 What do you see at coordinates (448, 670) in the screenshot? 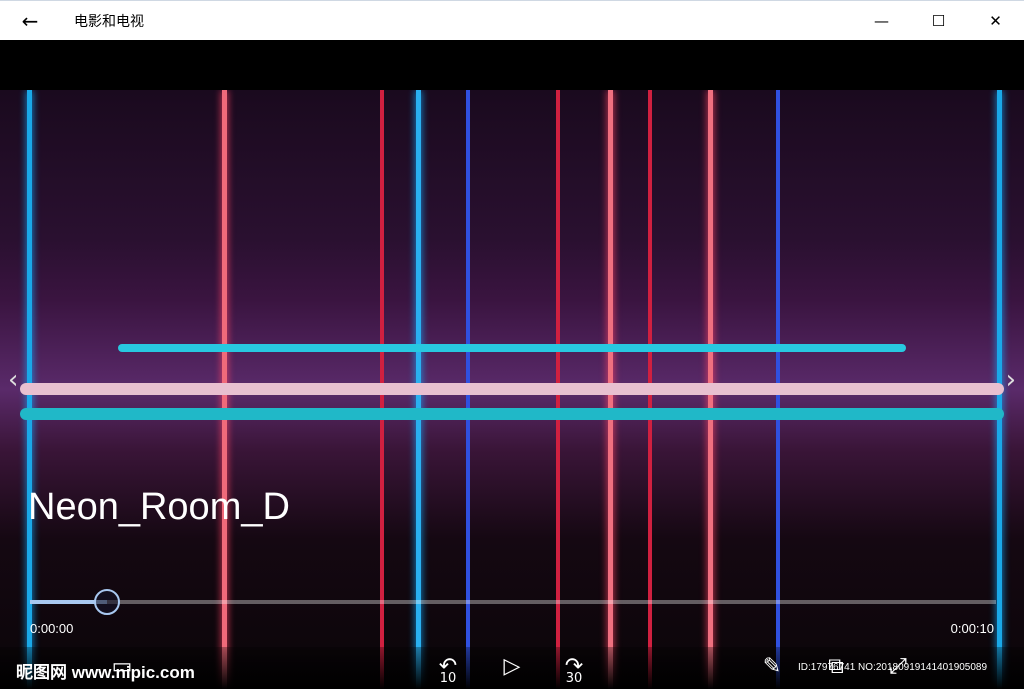
I see `rewind-button: ↶ 10` at bounding box center [448, 670].